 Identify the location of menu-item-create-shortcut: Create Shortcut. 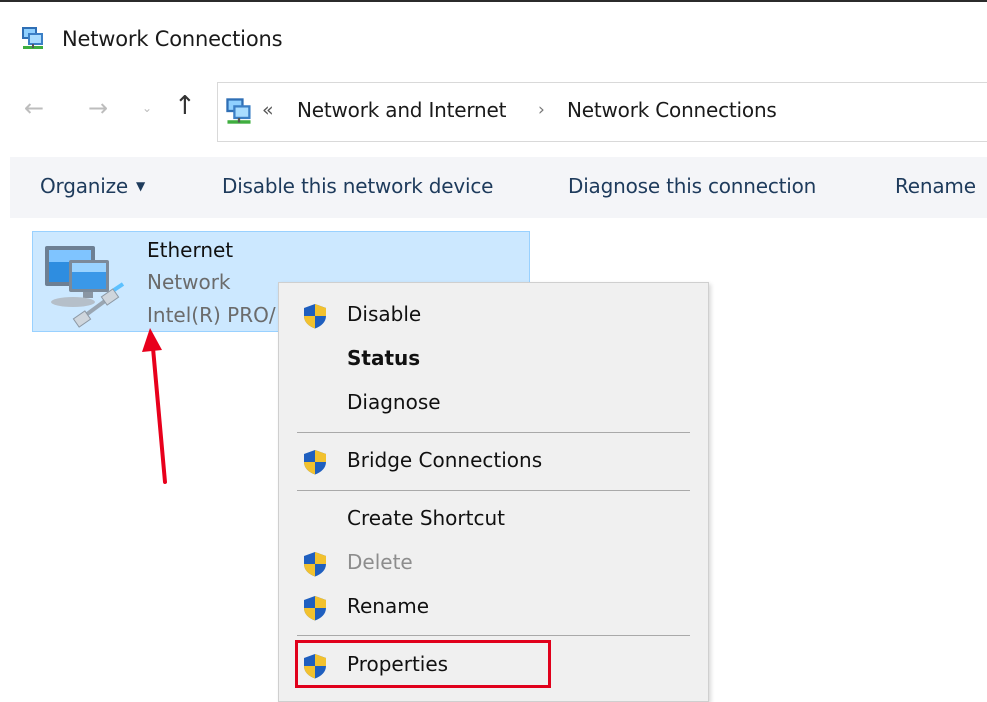
(493, 519).